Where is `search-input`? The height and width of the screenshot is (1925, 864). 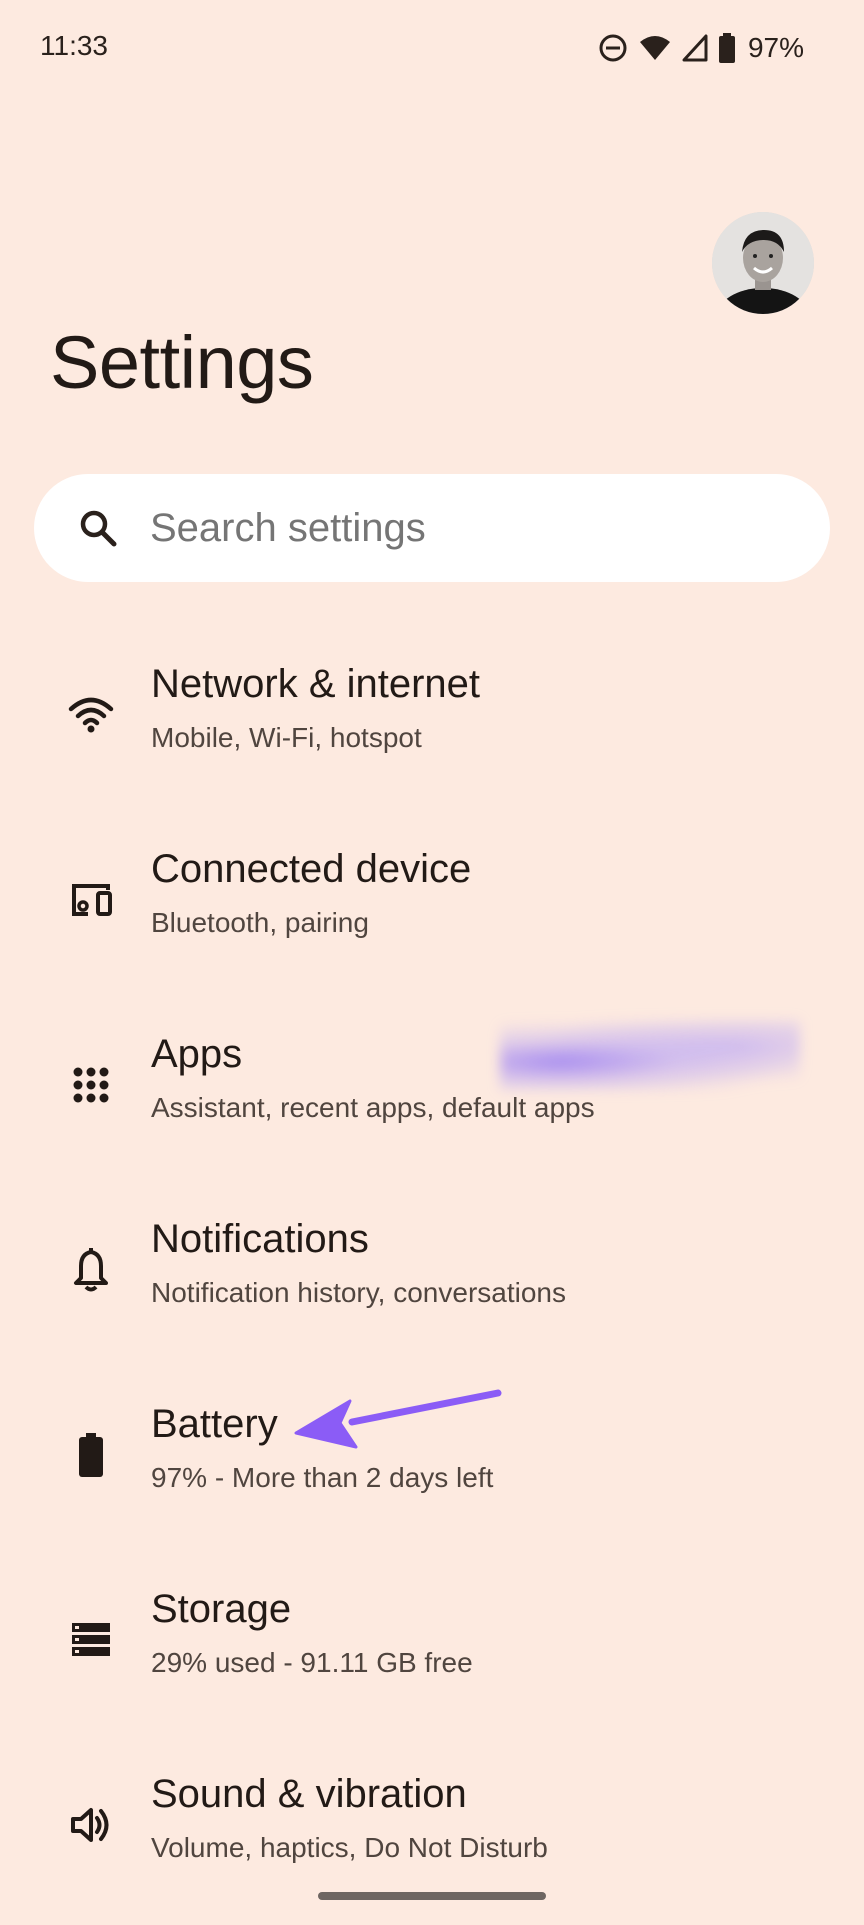 search-input is located at coordinates (450, 528).